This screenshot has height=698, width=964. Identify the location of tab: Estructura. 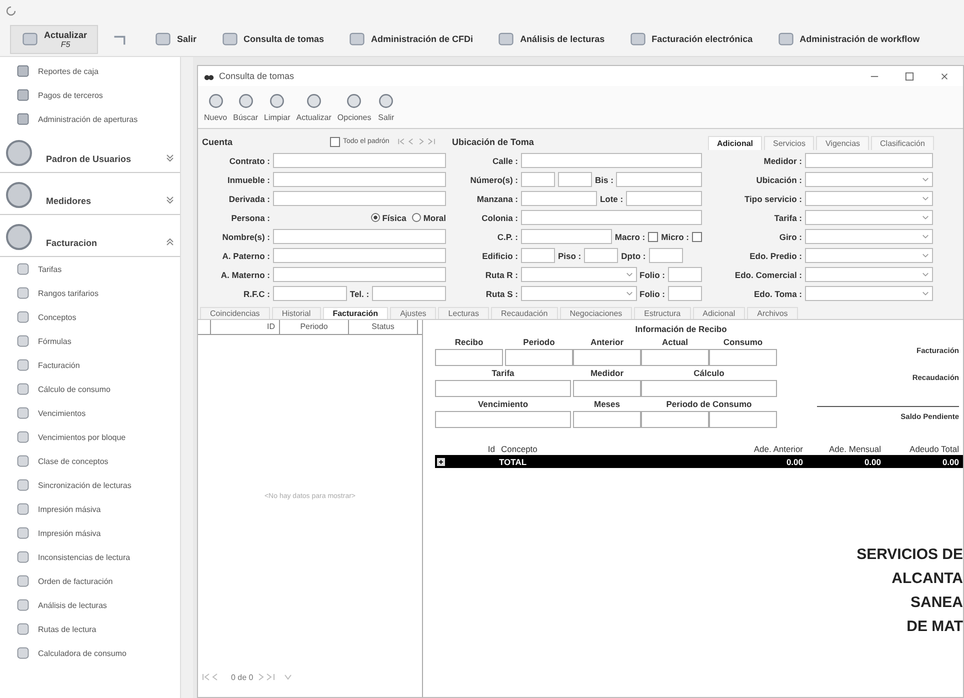
(662, 313).